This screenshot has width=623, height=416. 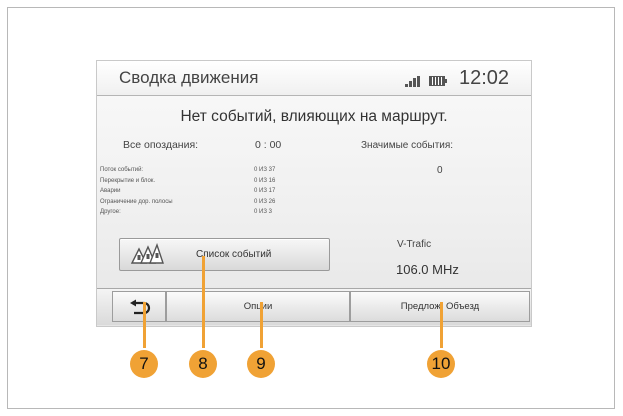 I want to click on significant-events-value: 0, so click(x=440, y=170).